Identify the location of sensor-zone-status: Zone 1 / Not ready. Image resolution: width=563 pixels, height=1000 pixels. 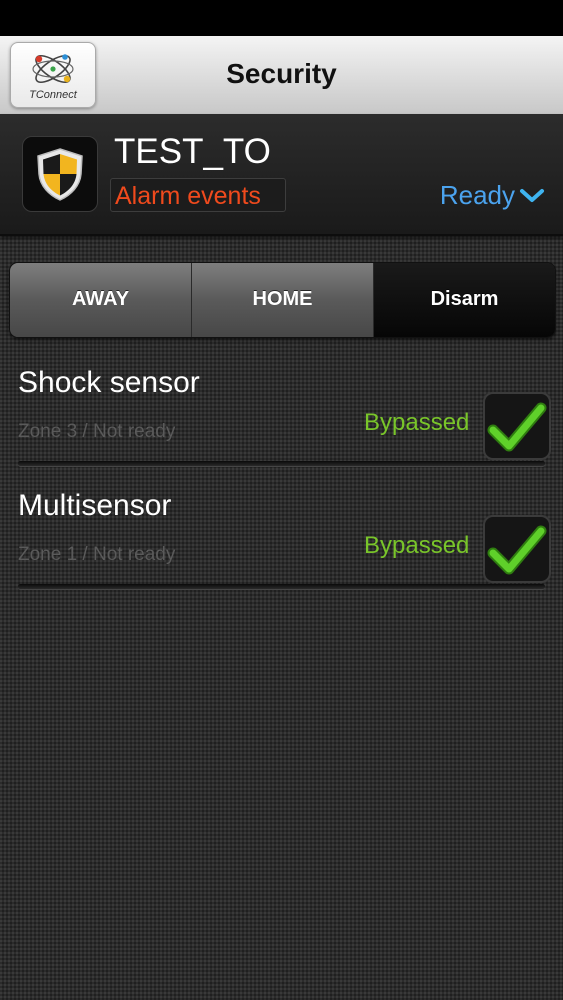
(97, 554).